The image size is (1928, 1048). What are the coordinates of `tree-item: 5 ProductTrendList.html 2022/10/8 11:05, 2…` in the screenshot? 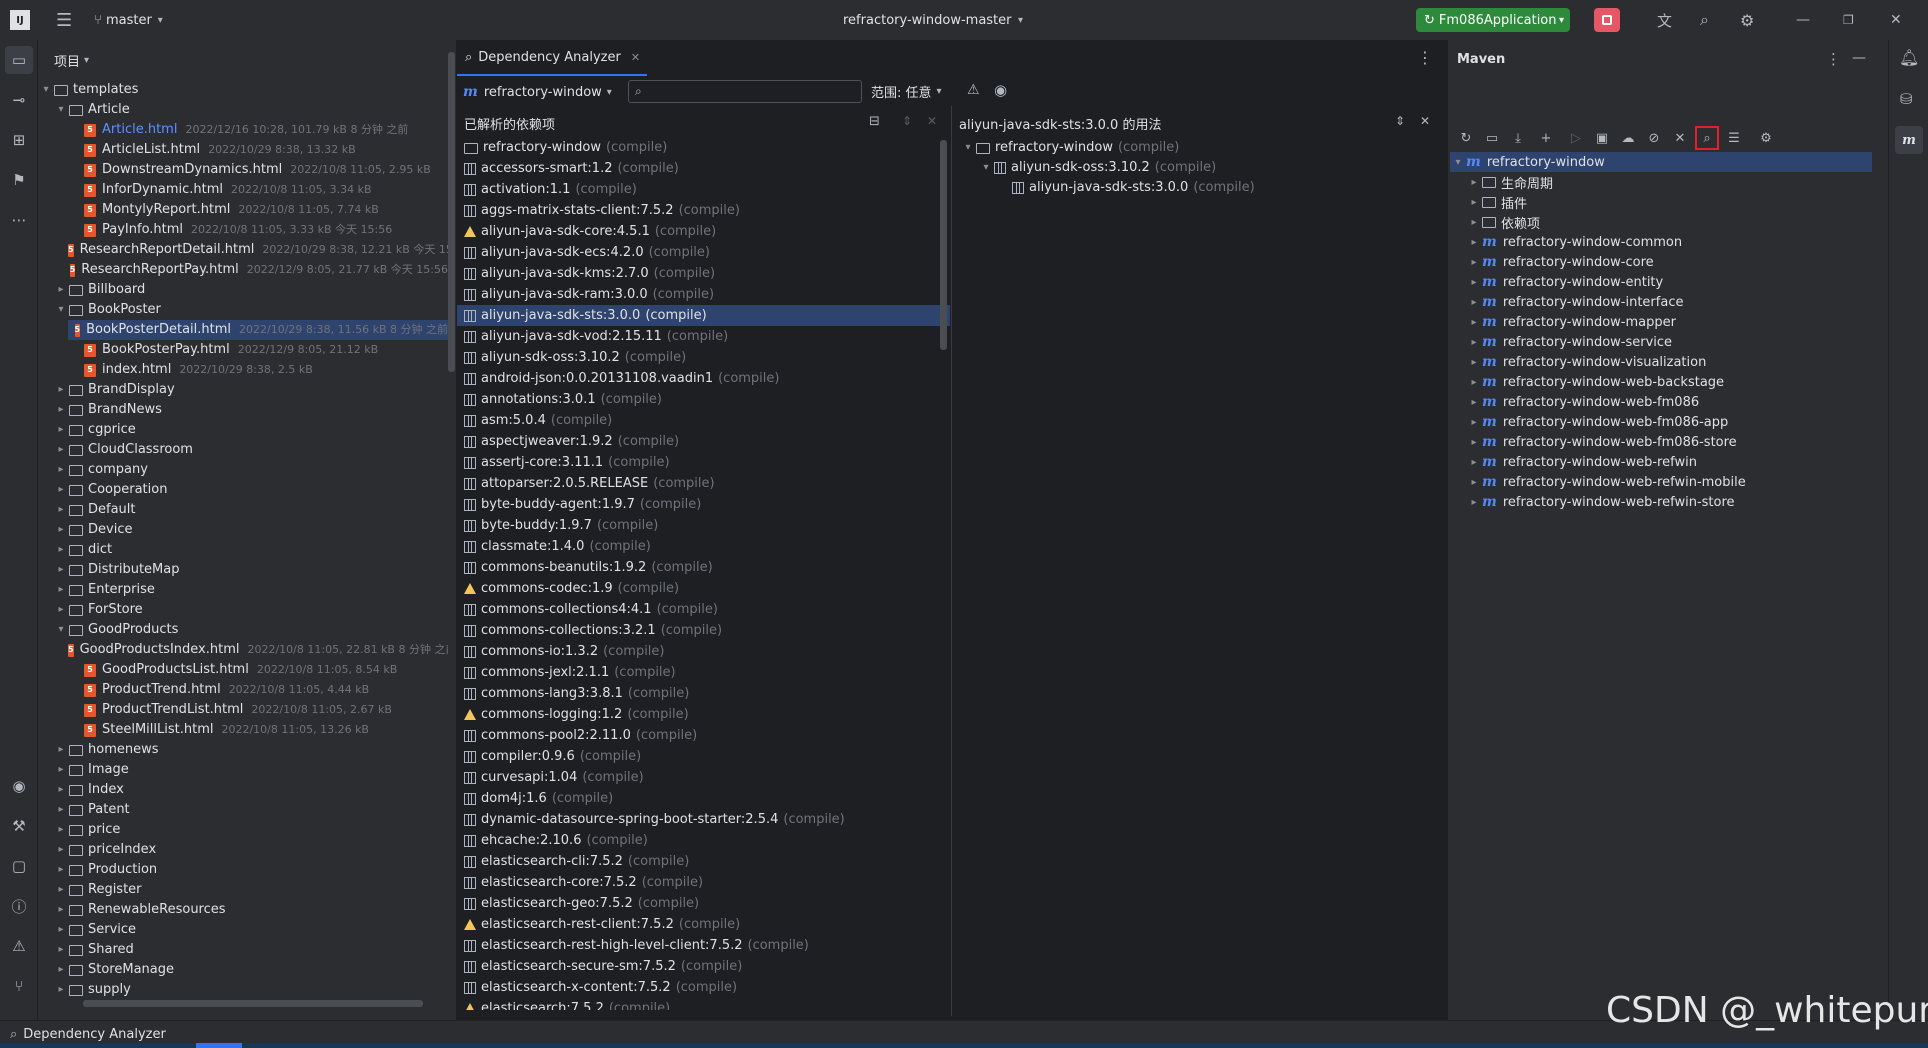 It's located at (258, 710).